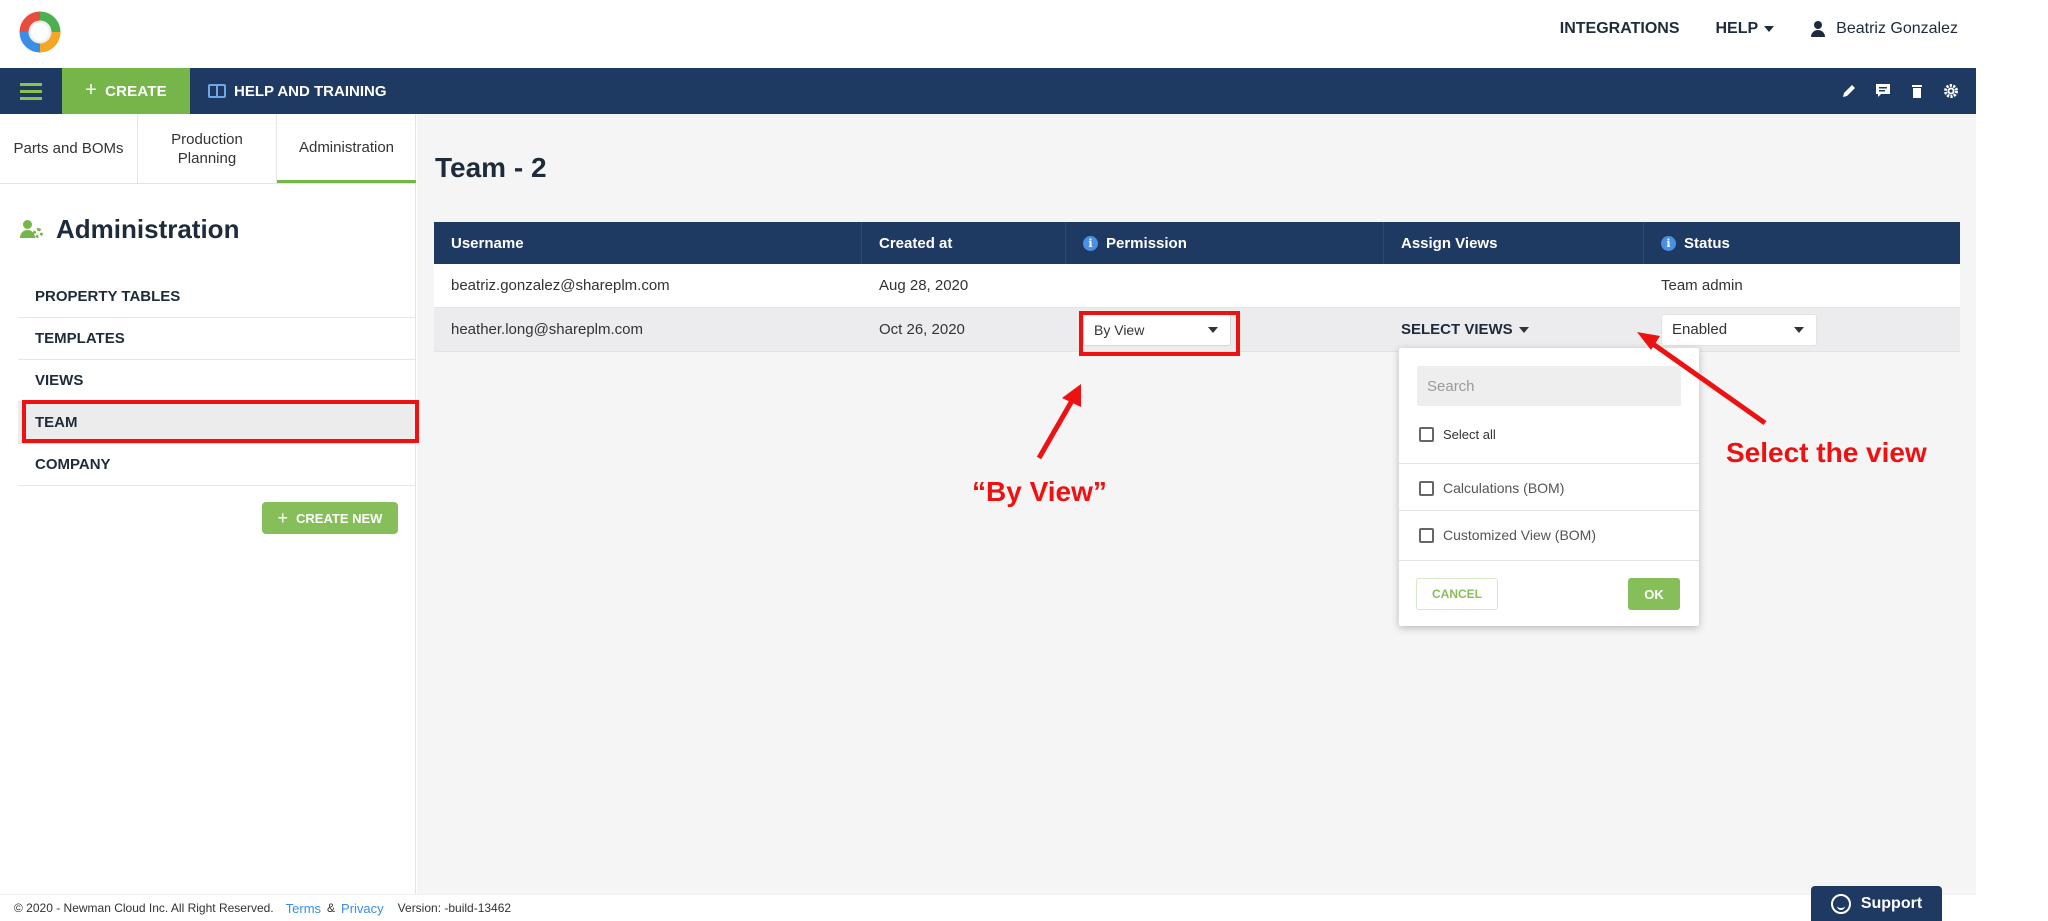  I want to click on cell-assign-views, so click(1514, 285).